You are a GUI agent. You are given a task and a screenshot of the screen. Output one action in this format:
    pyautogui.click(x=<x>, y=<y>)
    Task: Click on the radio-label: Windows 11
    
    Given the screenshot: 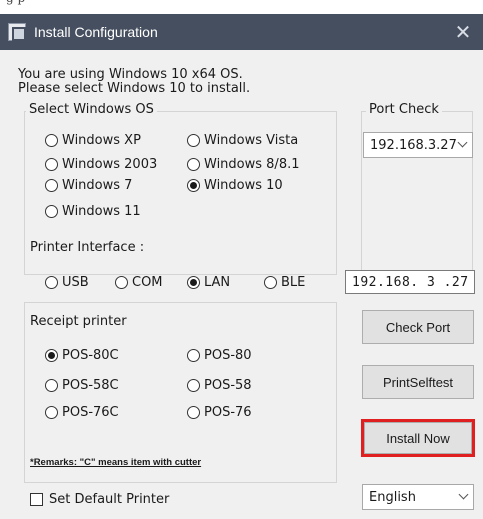 What is the action you would take?
    pyautogui.click(x=101, y=211)
    